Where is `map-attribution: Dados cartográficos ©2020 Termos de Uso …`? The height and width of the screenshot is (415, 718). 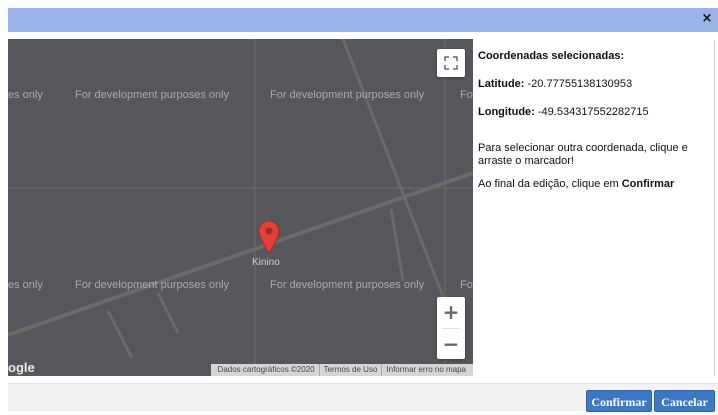
map-attribution: Dados cartográficos ©2020 Termos de Uso … is located at coordinates (341, 370).